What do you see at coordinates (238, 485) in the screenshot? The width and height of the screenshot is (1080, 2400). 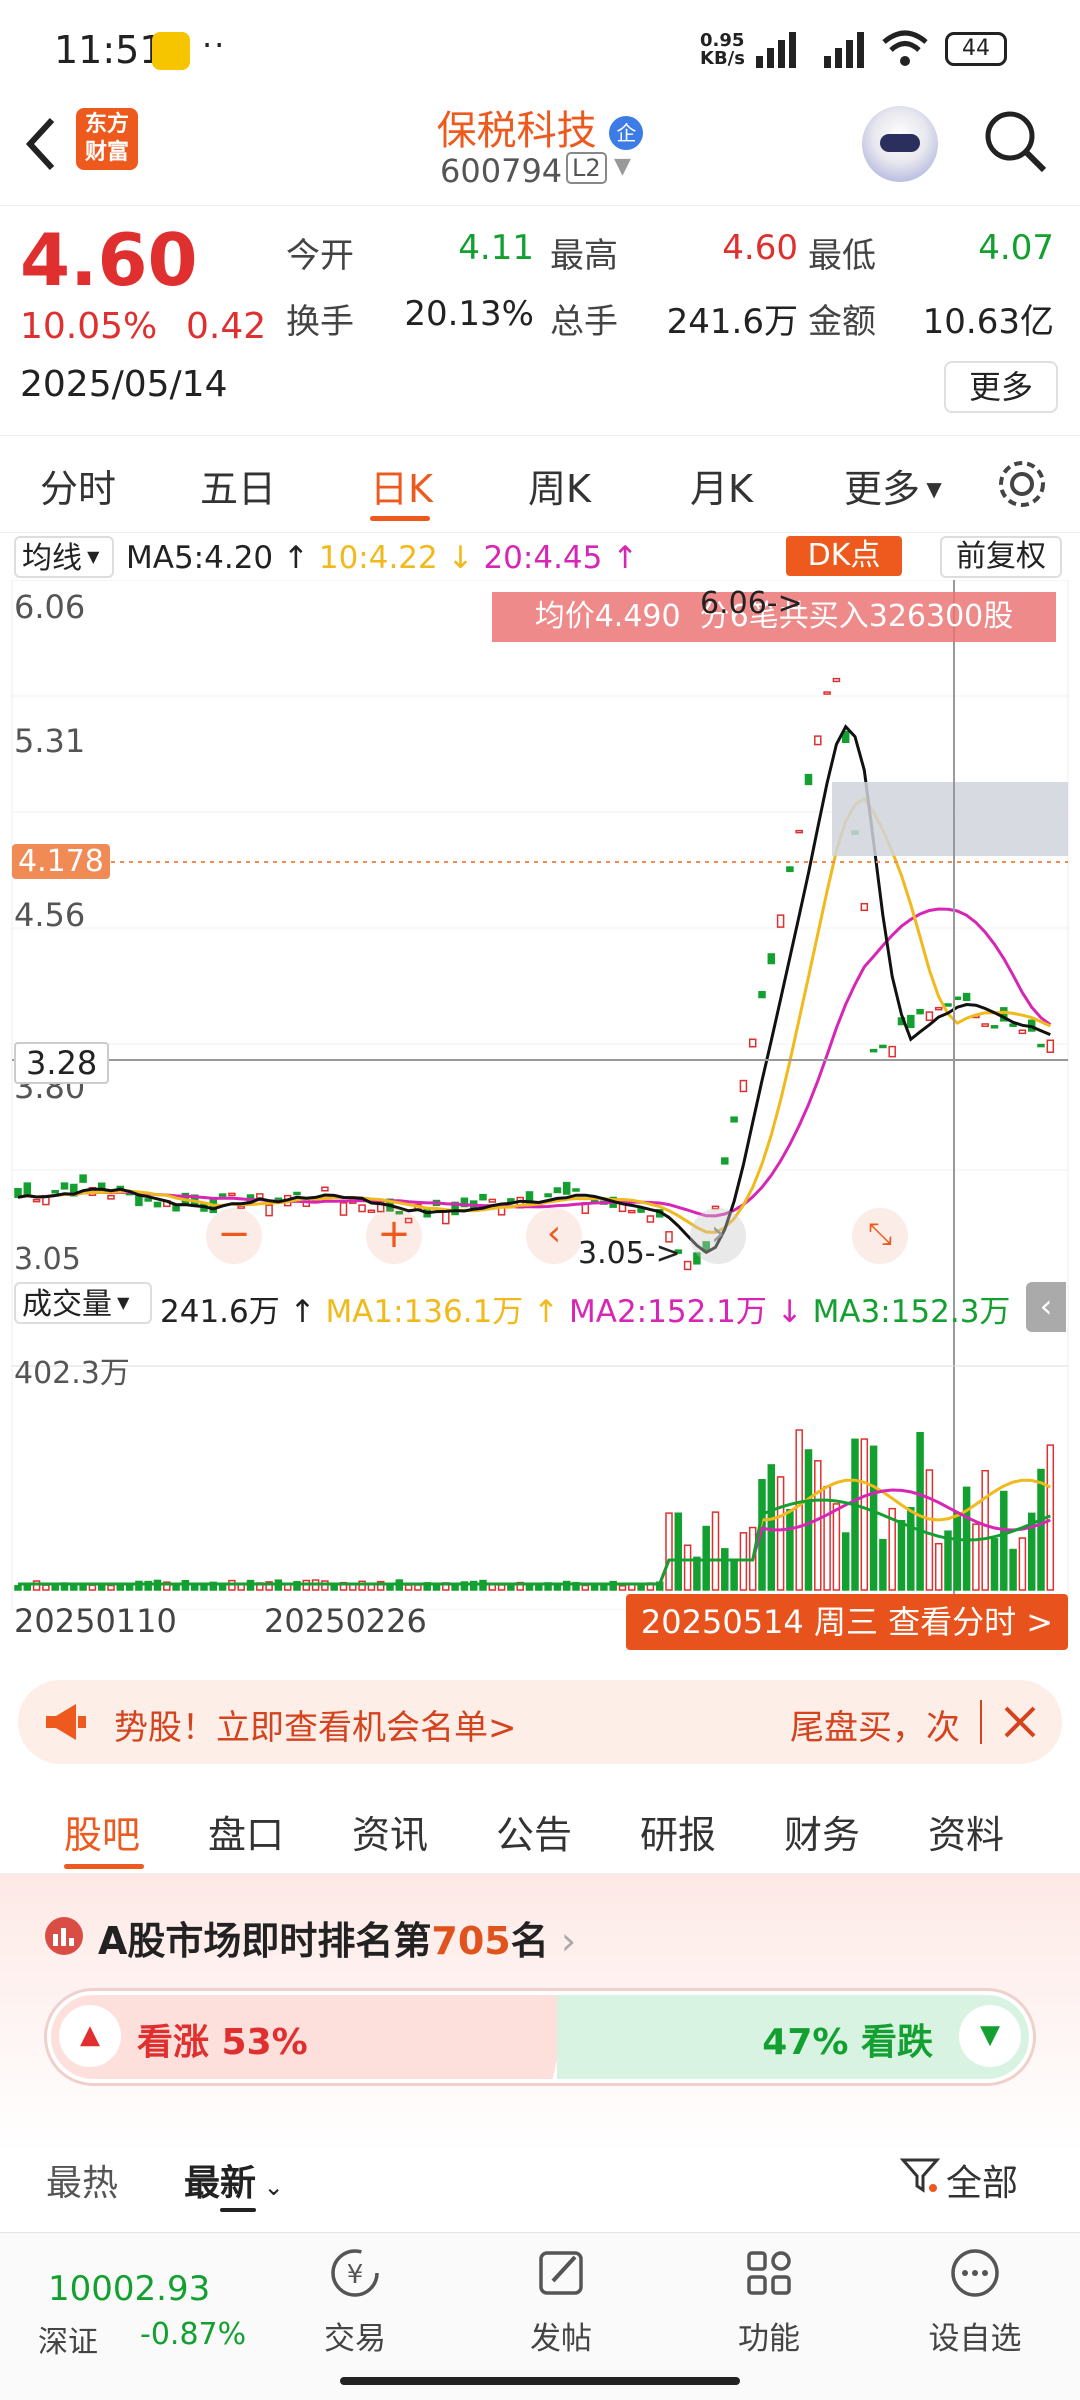 I see `tab-five-day: 五日` at bounding box center [238, 485].